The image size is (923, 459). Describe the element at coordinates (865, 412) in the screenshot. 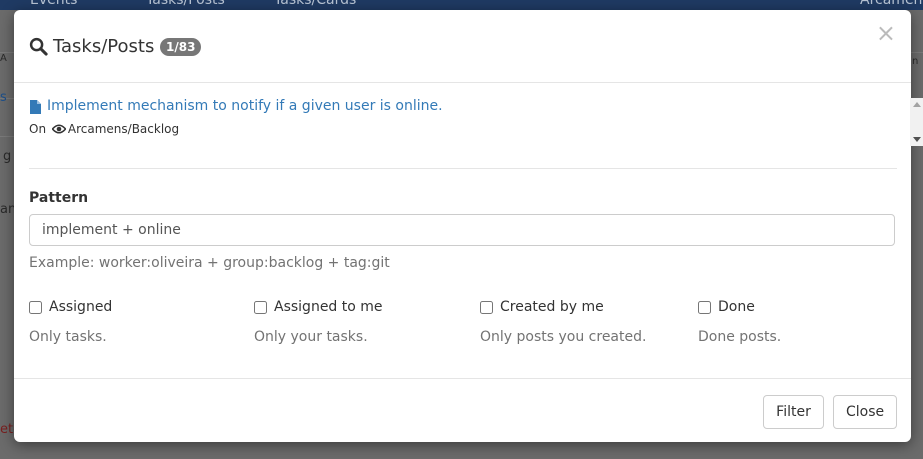

I see `close-button: Close` at that location.